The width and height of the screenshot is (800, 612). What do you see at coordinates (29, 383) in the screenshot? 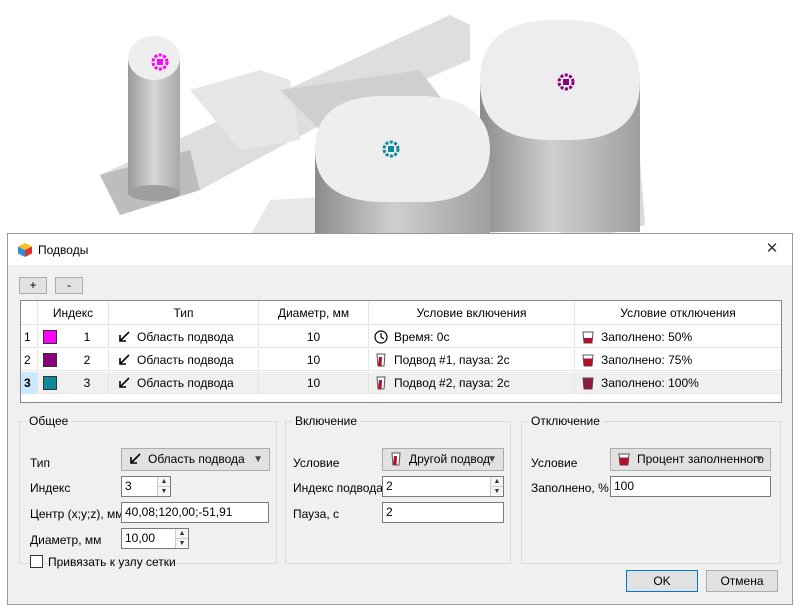
I see `row-number: 3` at bounding box center [29, 383].